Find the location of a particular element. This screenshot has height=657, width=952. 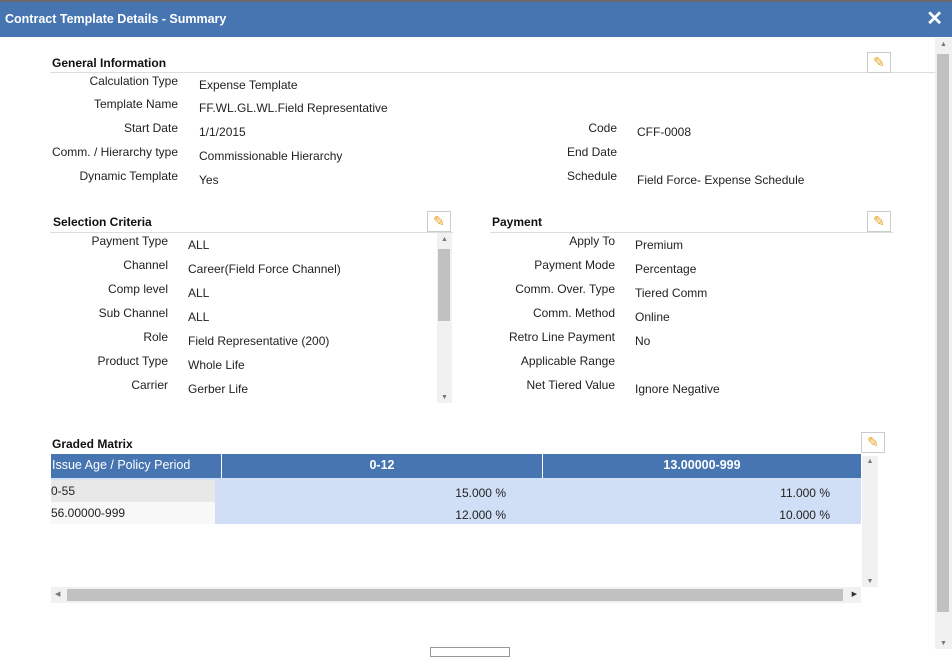

row-label: 56.00000-999 is located at coordinates (133, 513).